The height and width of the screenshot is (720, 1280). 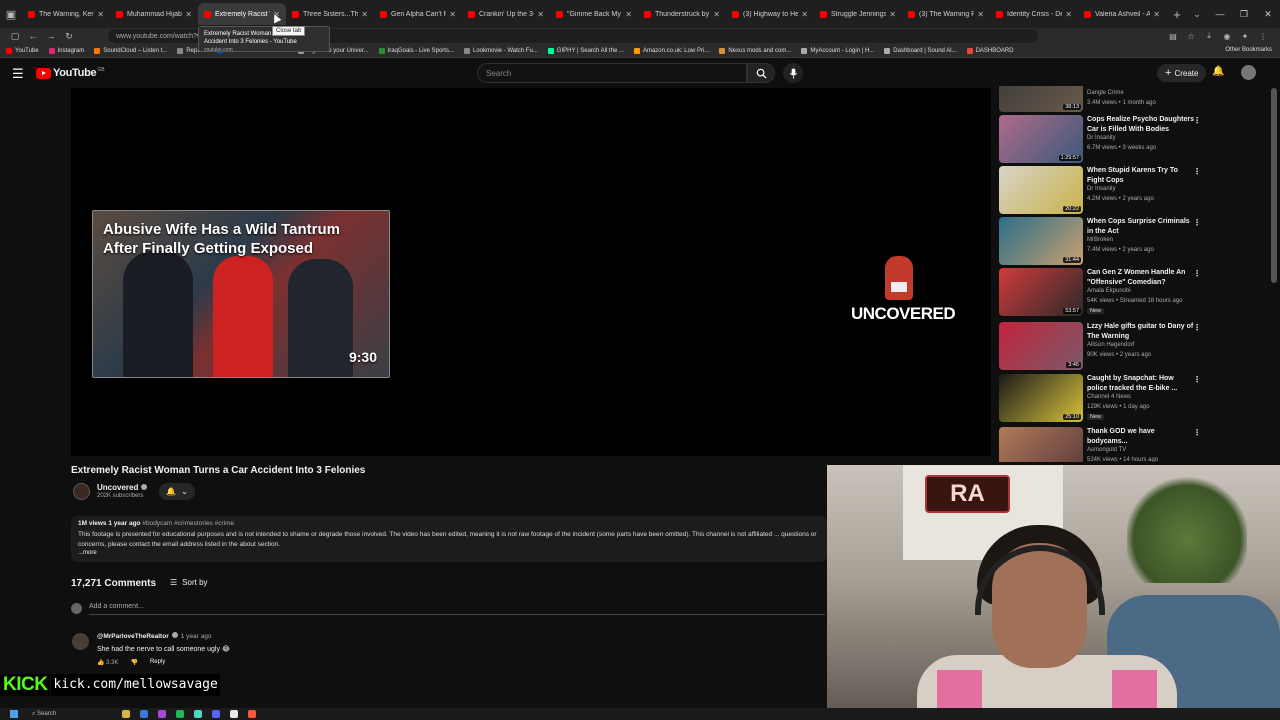 What do you see at coordinates (1041, 241) in the screenshot?
I see `video-thumbnail: 31:44` at bounding box center [1041, 241].